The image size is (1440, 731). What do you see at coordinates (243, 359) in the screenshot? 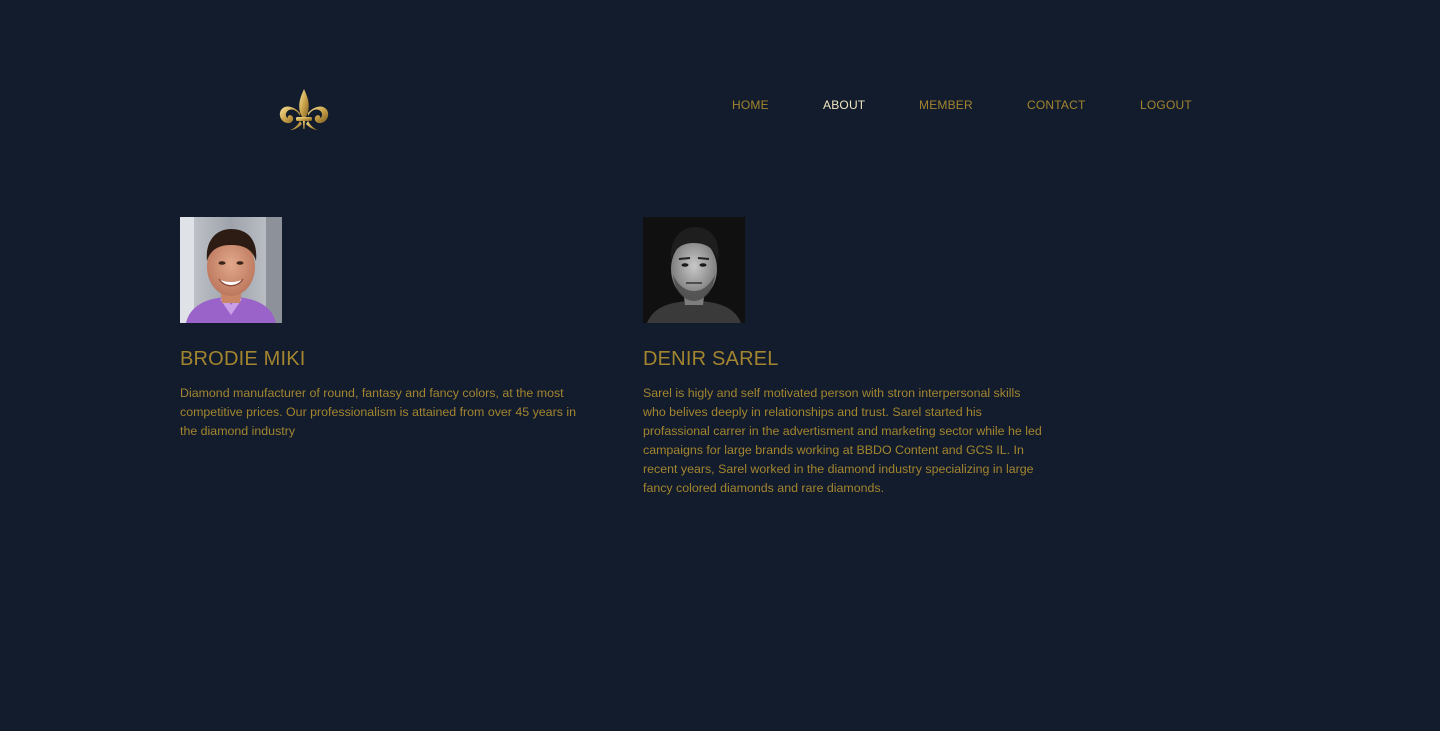
I see `member-name: BRODIE MIKI` at bounding box center [243, 359].